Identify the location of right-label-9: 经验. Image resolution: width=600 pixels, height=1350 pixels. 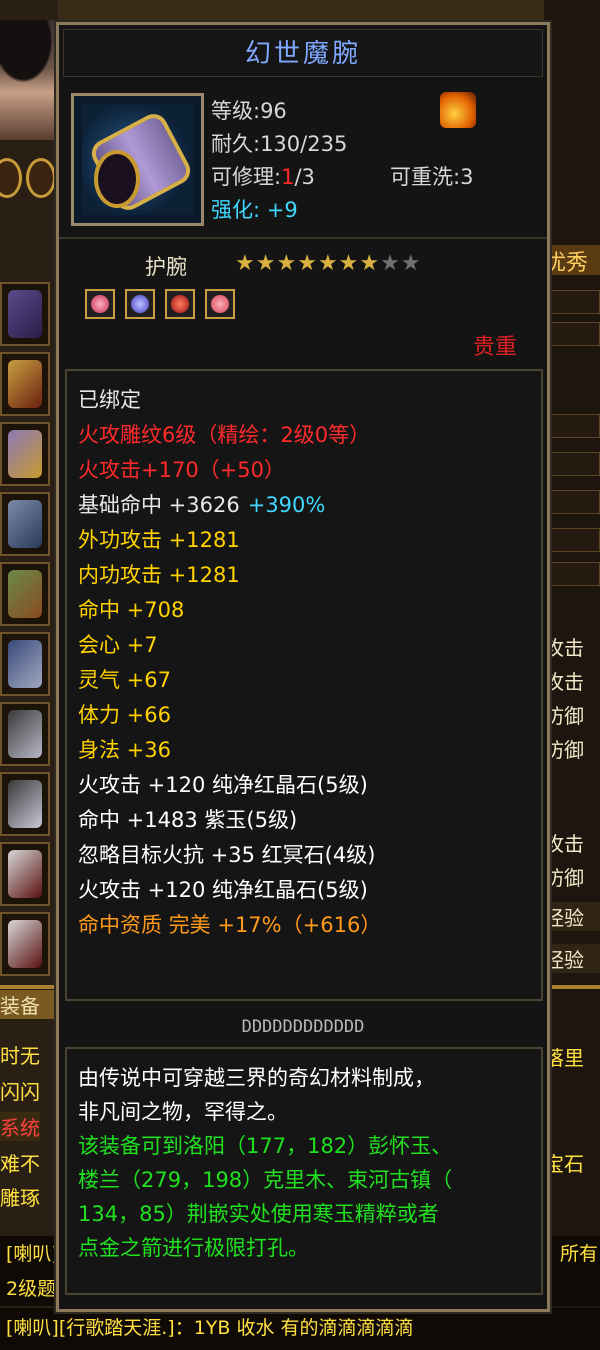
(572, 958).